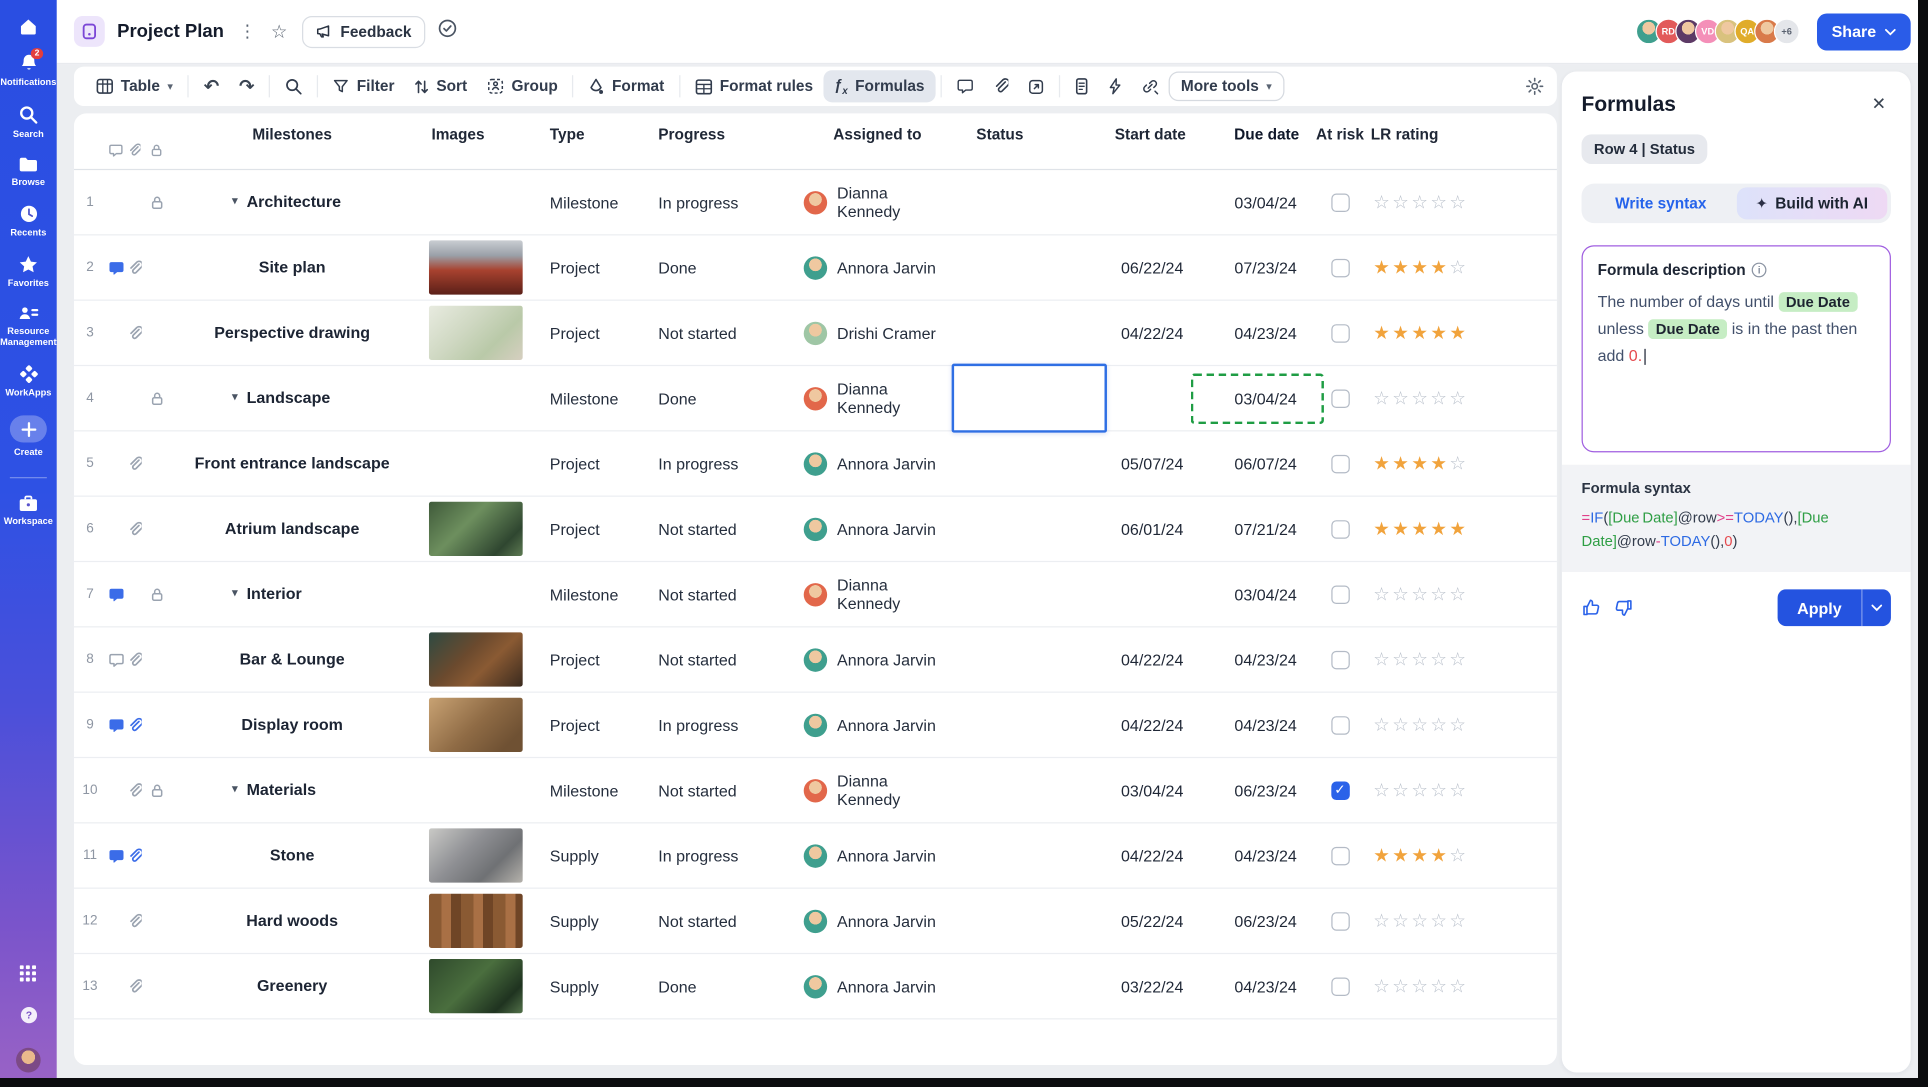 The width and height of the screenshot is (1928, 1087). Describe the element at coordinates (28, 1018) in the screenshot. I see `help-icon: ?` at that location.